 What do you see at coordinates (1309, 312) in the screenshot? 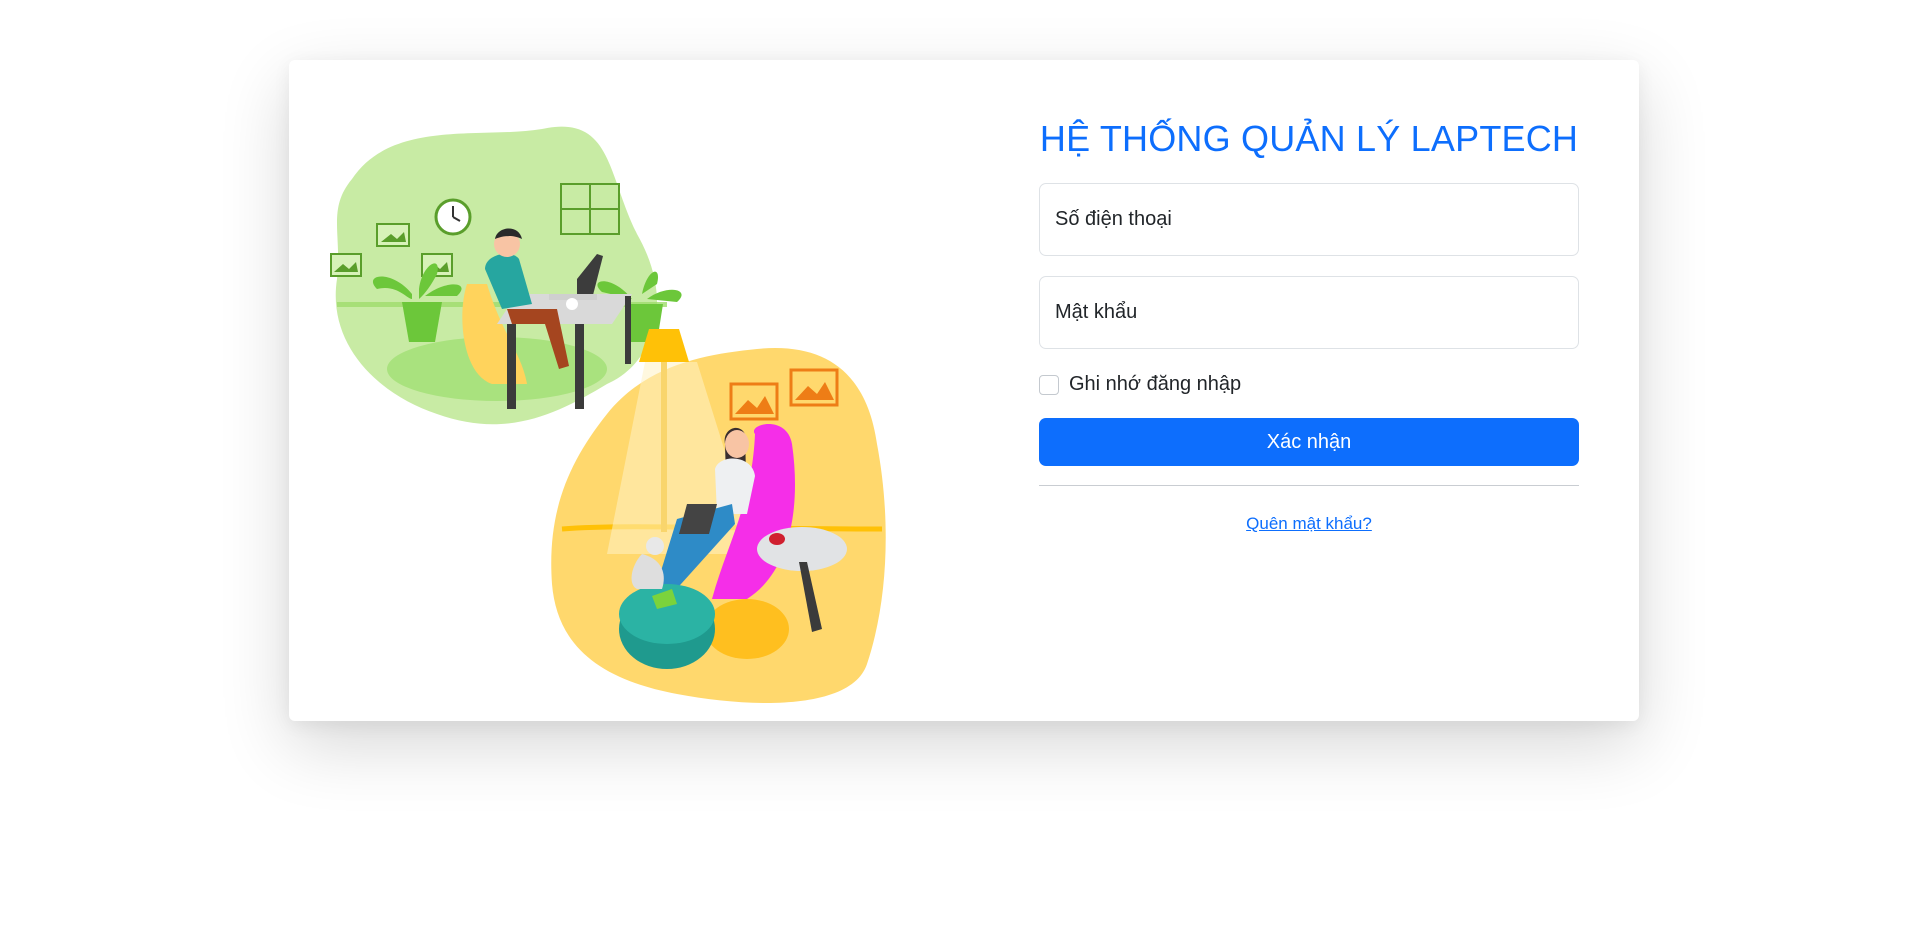
I see `password-input` at bounding box center [1309, 312].